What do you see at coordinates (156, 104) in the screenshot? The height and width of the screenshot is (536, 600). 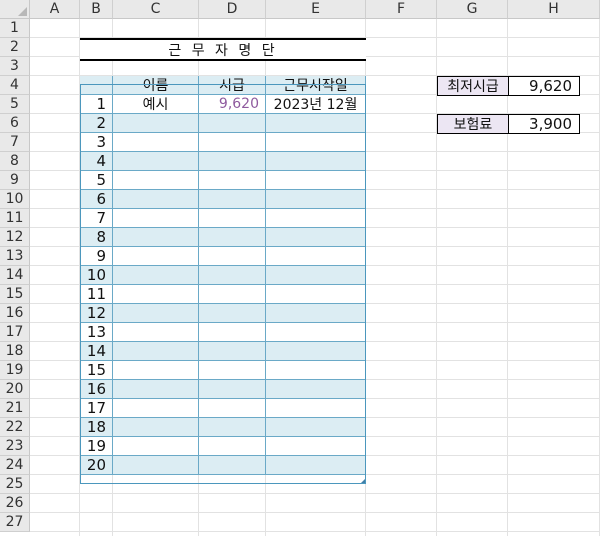 I see `table-cell-name: 예시` at bounding box center [156, 104].